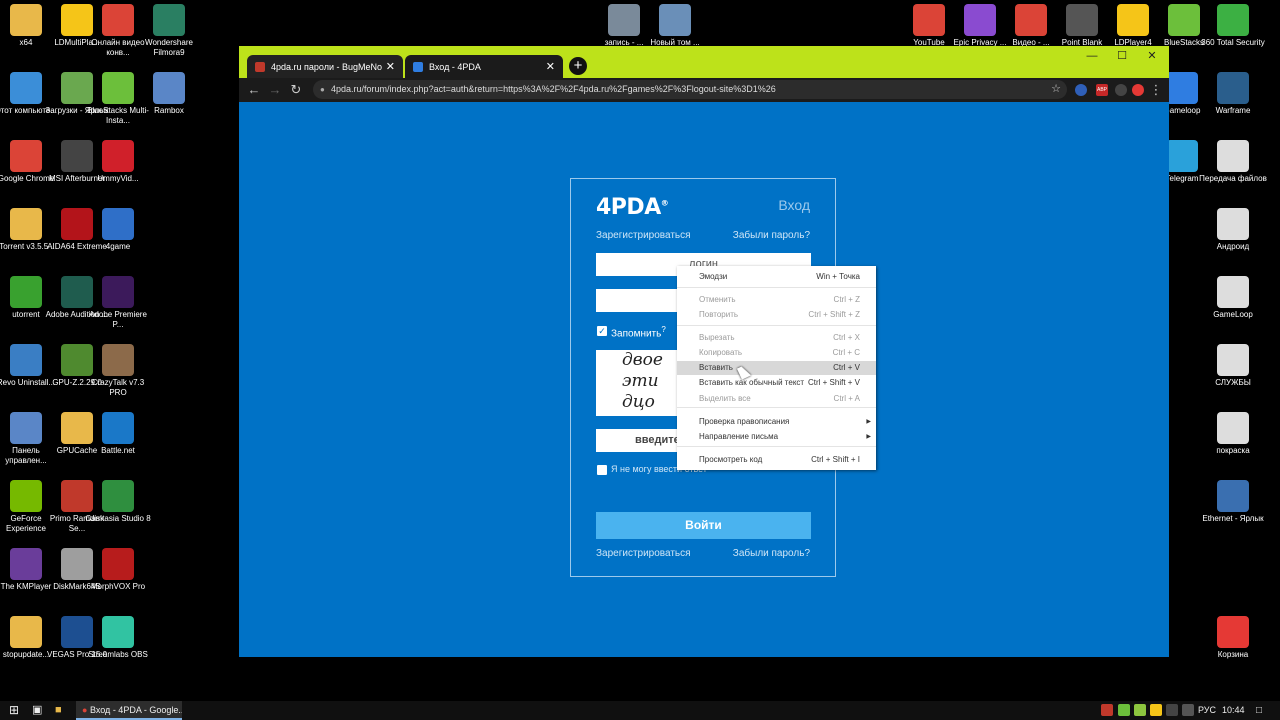 This screenshot has height=720, width=1280. What do you see at coordinates (118, 586) in the screenshot?
I see `desktop-shortcut-label: MorphVOX Pro` at bounding box center [118, 586].